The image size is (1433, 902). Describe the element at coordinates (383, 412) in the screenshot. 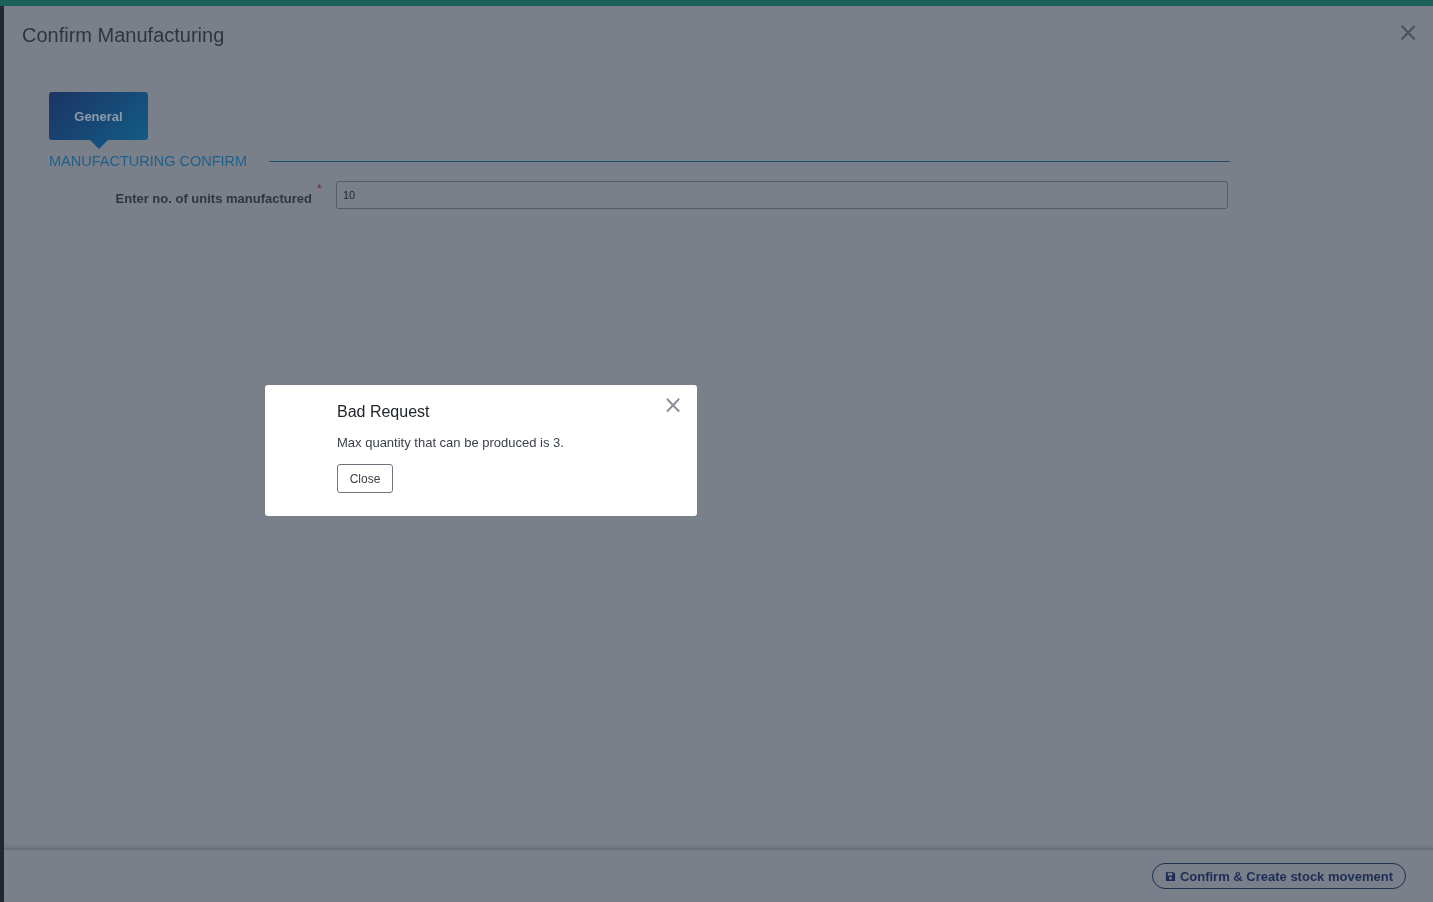

I see `dialog-title: Bad Request` at that location.